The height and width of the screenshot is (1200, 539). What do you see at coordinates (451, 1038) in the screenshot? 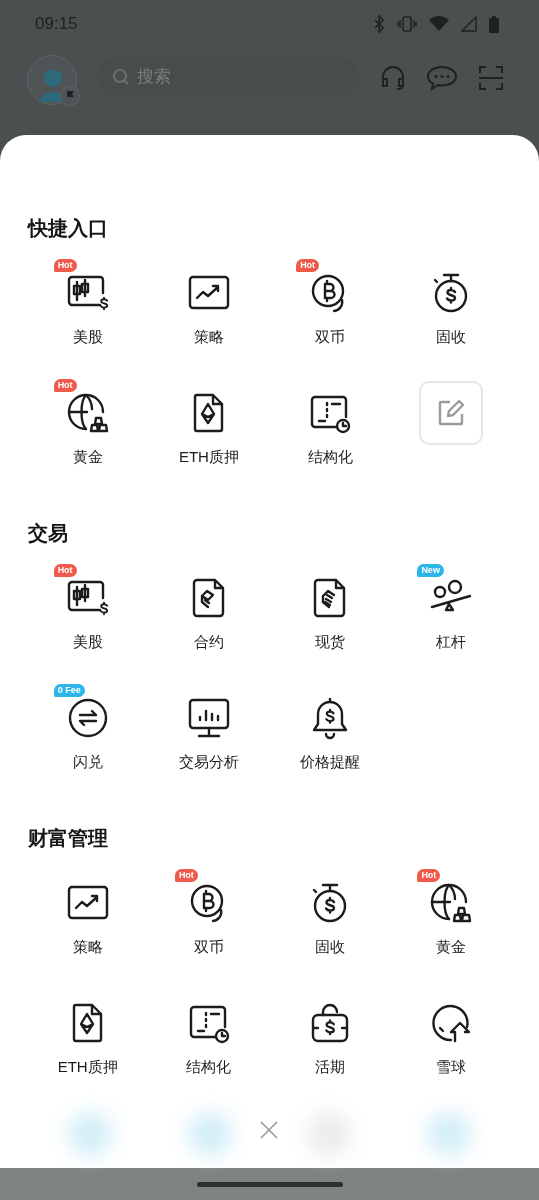
I see `shortcut-item: 雪球` at bounding box center [451, 1038].